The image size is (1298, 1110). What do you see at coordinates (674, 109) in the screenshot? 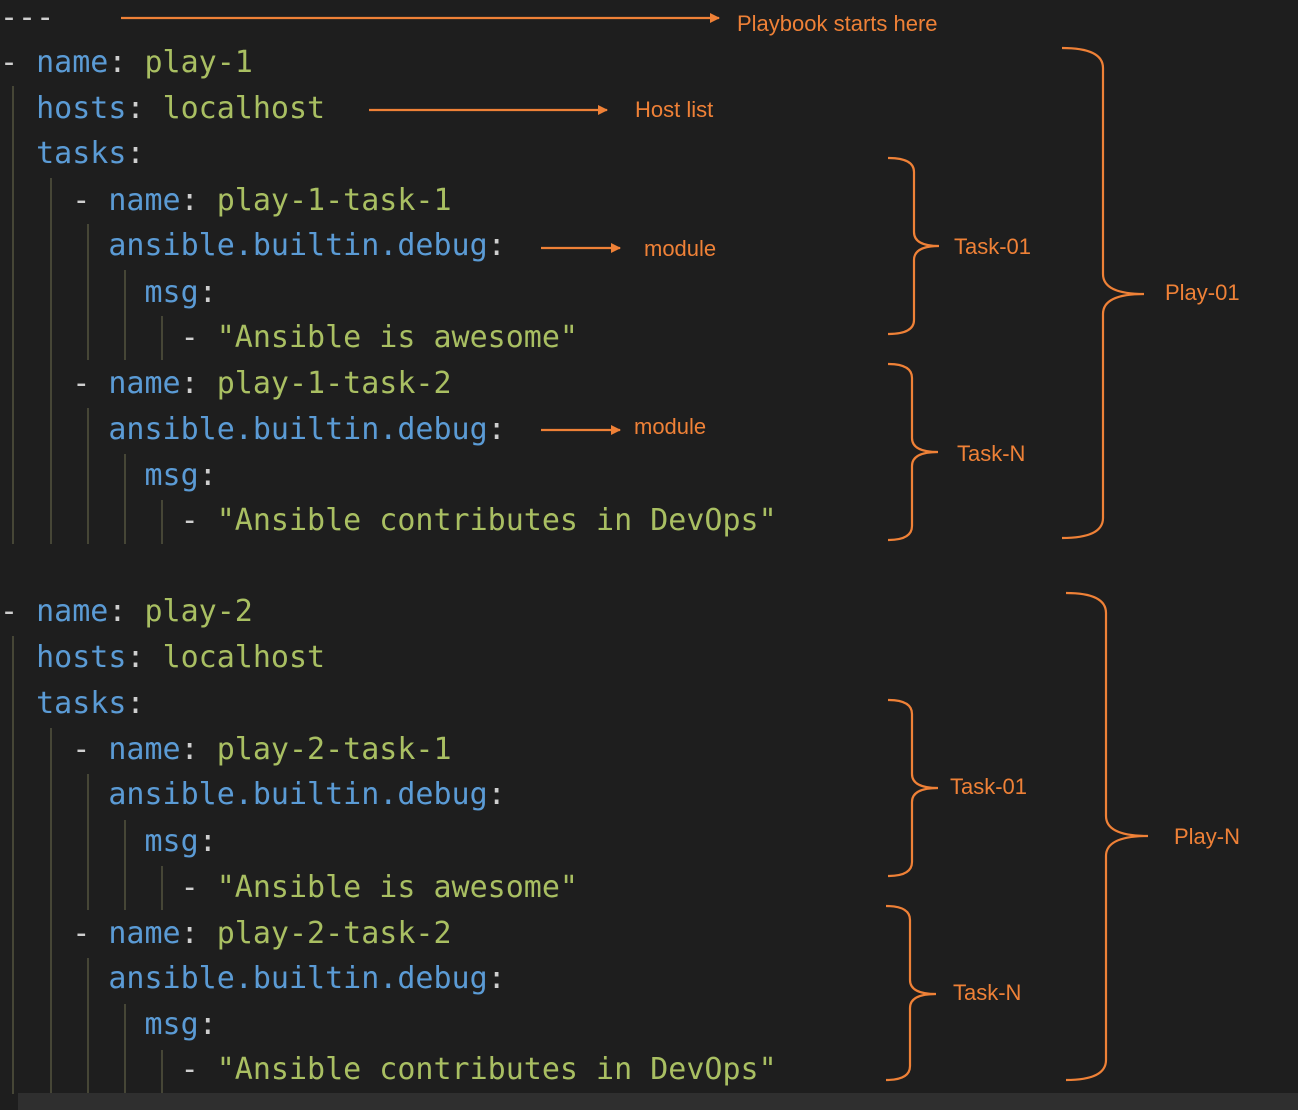
I see `host-list-label: Host list` at bounding box center [674, 109].